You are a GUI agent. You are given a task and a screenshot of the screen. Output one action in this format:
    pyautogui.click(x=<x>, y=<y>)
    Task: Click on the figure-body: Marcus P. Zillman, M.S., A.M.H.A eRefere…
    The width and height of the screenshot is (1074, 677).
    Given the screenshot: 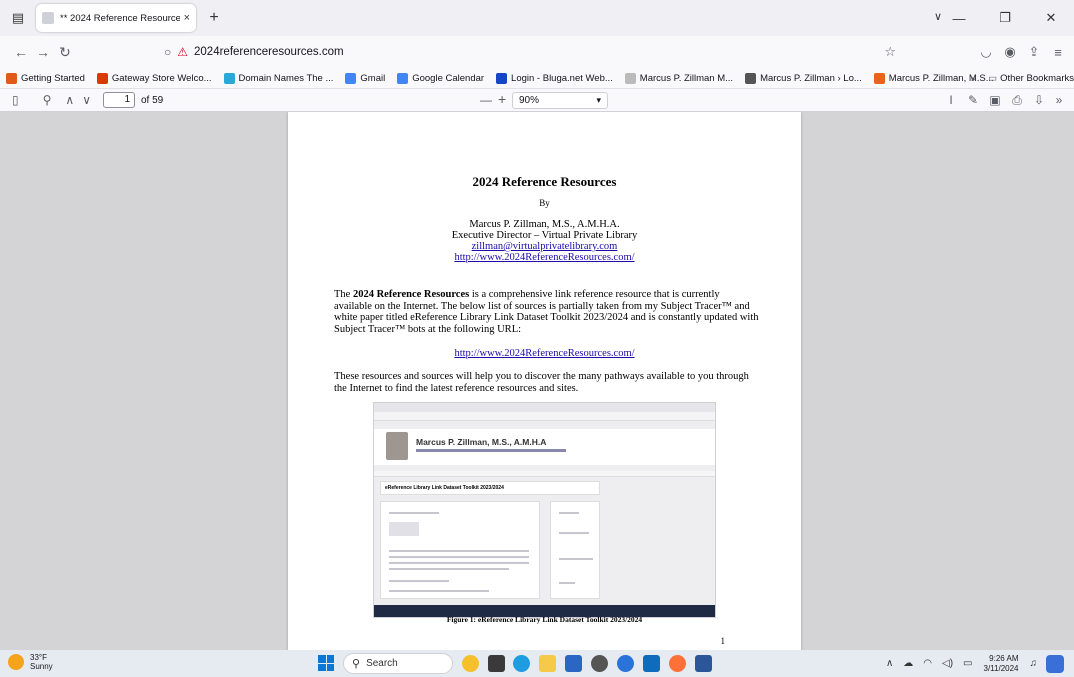 What is the action you would take?
    pyautogui.click(x=544, y=513)
    